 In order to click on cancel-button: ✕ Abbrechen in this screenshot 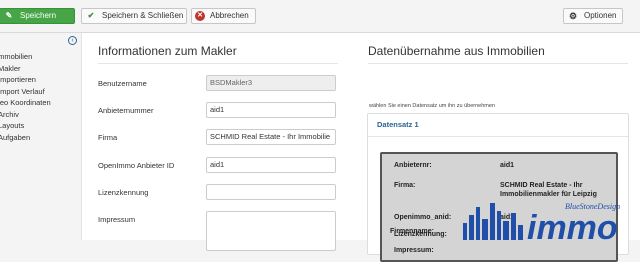, I will do `click(223, 16)`.